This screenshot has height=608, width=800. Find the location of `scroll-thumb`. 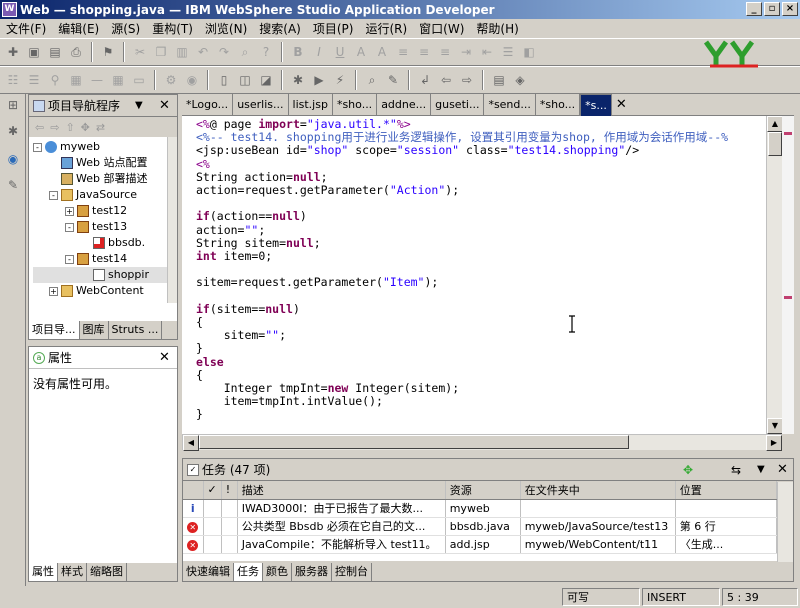

scroll-thumb is located at coordinates (775, 144).